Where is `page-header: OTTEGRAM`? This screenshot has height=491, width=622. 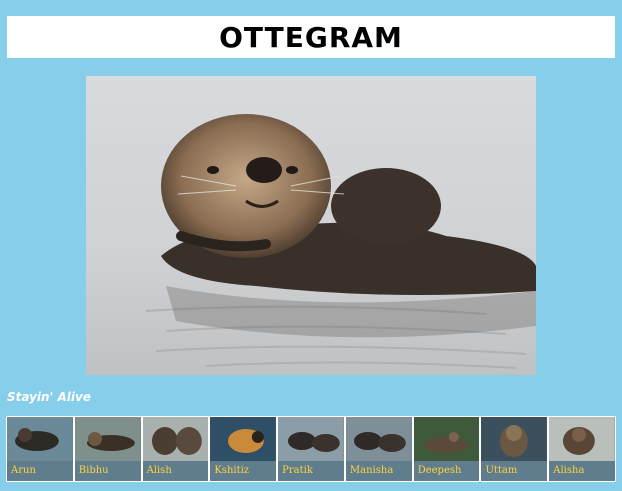 page-header: OTTEGRAM is located at coordinates (311, 37).